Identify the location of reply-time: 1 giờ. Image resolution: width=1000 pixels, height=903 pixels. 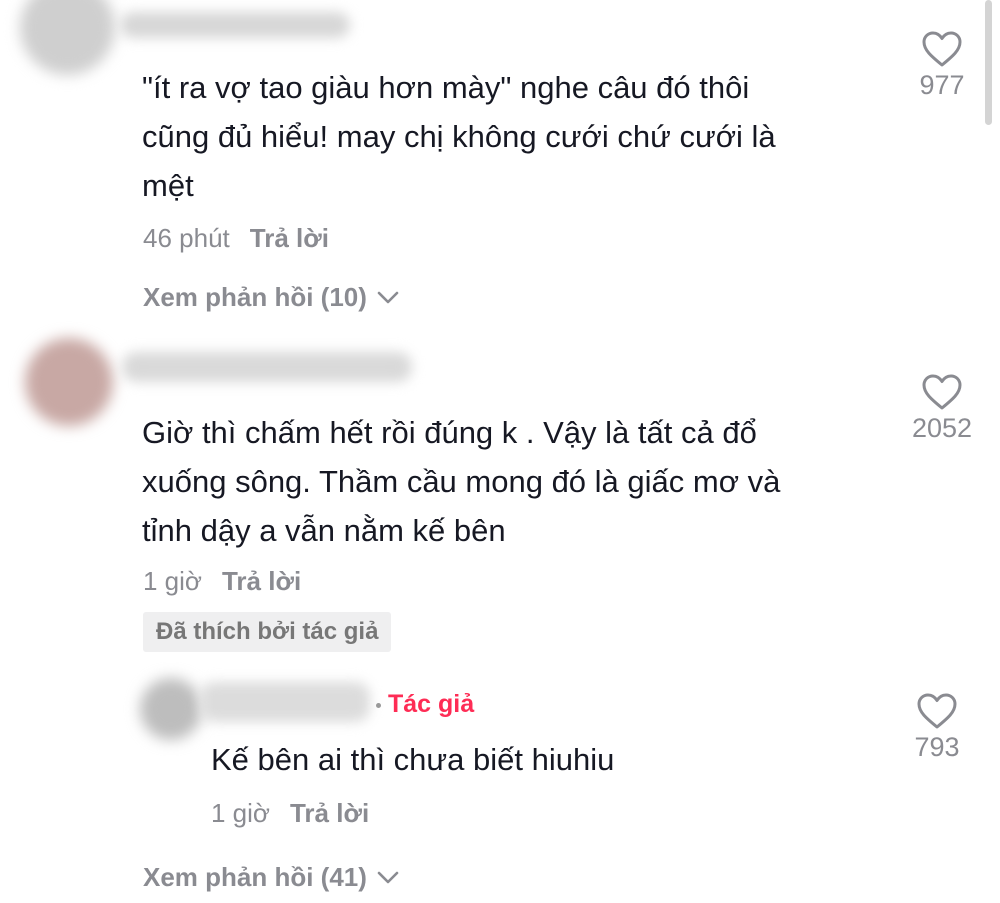
(240, 813).